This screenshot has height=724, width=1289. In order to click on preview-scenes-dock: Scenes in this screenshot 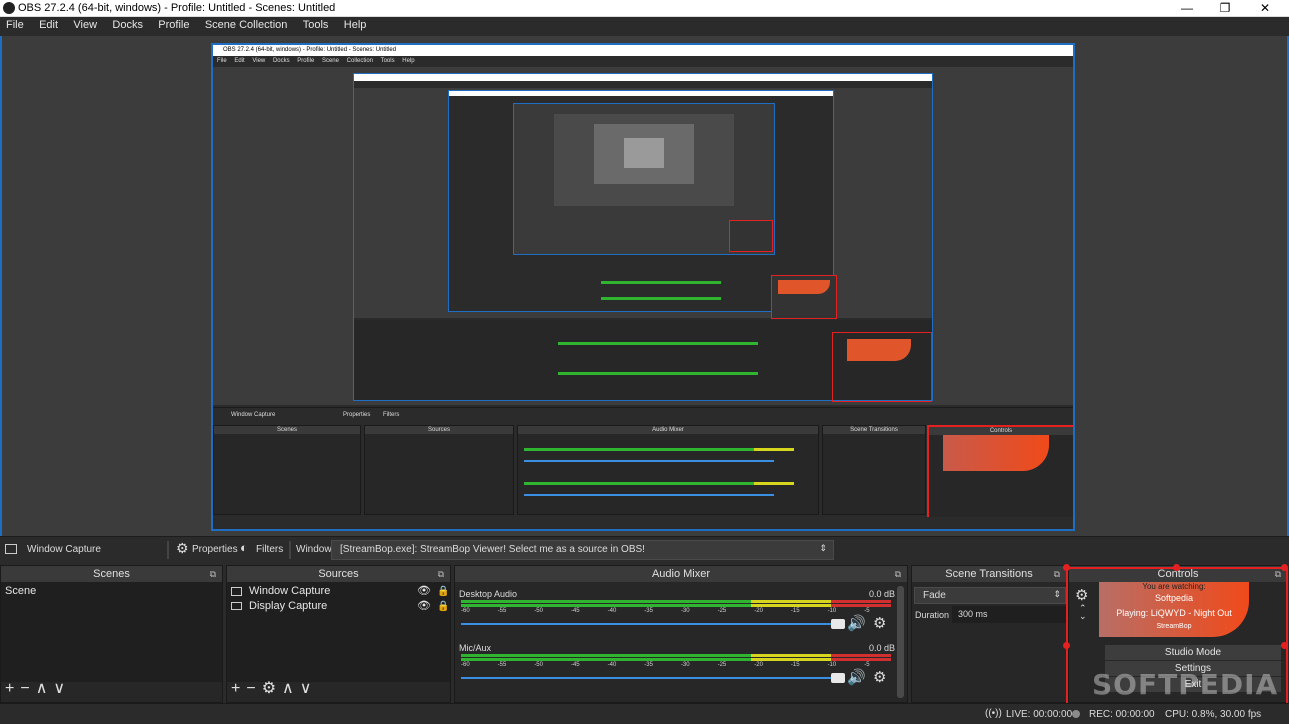, I will do `click(287, 470)`.